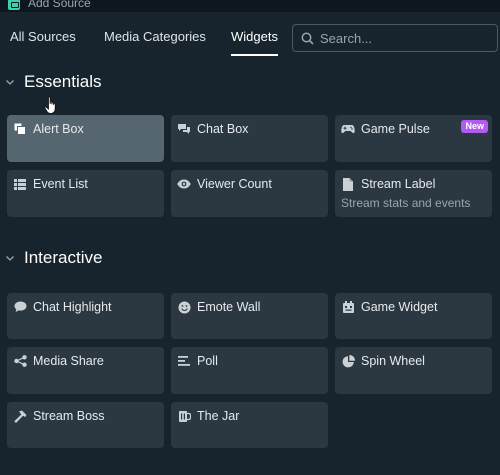 This screenshot has height=475, width=500. What do you see at coordinates (63, 81) in the screenshot?
I see `section-title-essentials: Essentials` at bounding box center [63, 81].